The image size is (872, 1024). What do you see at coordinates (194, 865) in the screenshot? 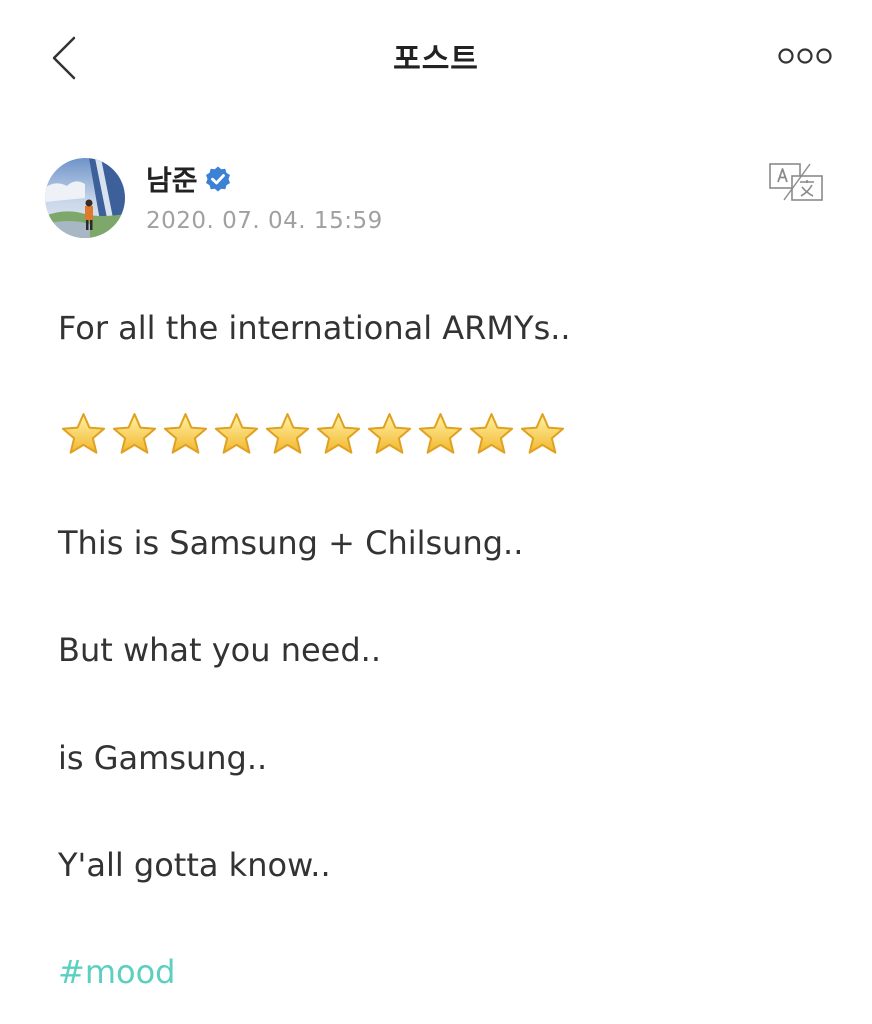
I see `post-line-5: Y'all gotta know..` at bounding box center [194, 865].